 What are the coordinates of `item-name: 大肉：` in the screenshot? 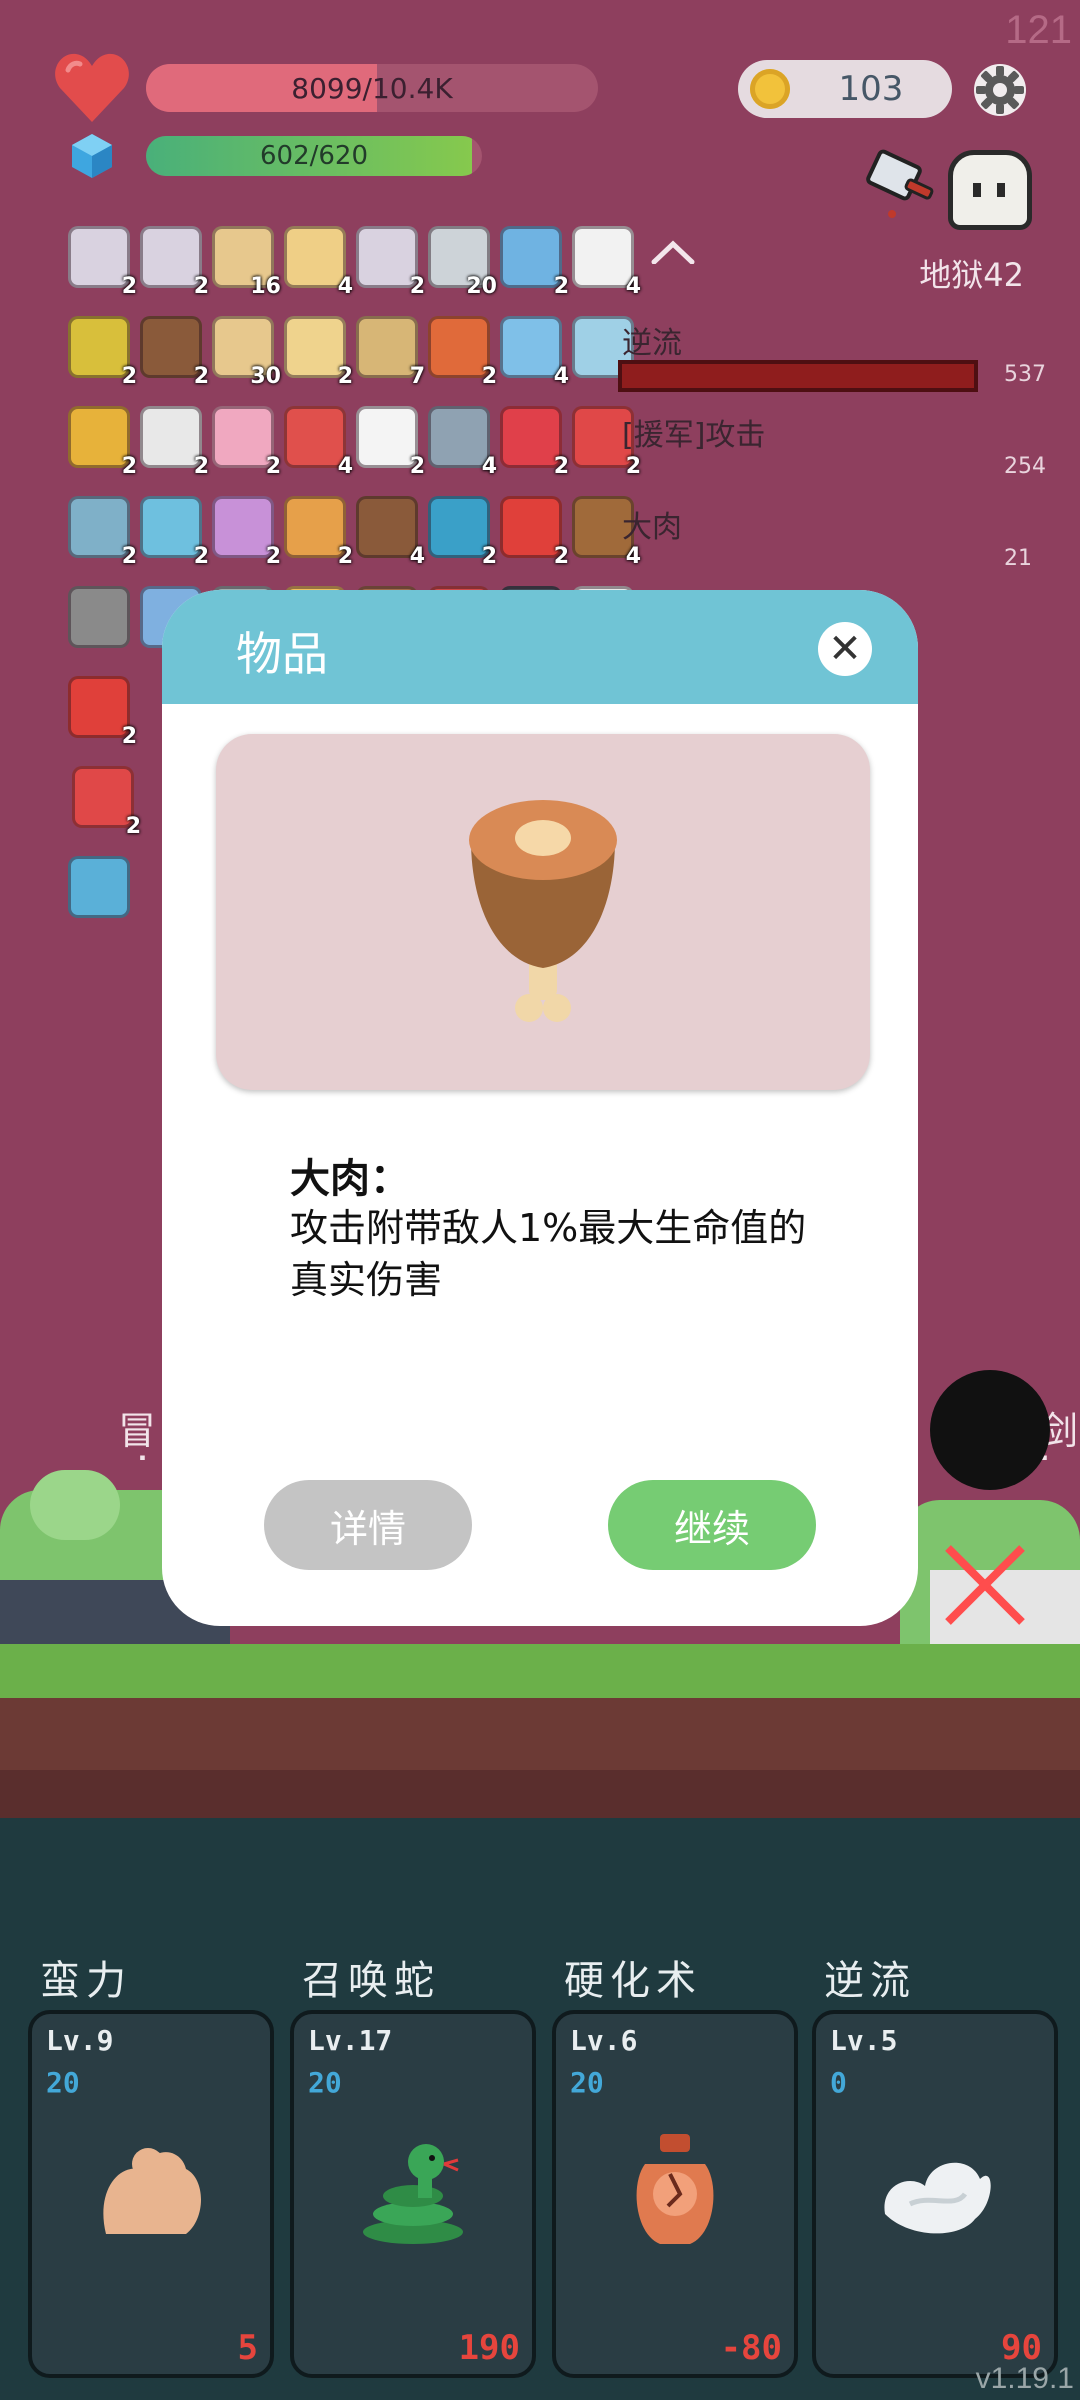 It's located at (350, 1179).